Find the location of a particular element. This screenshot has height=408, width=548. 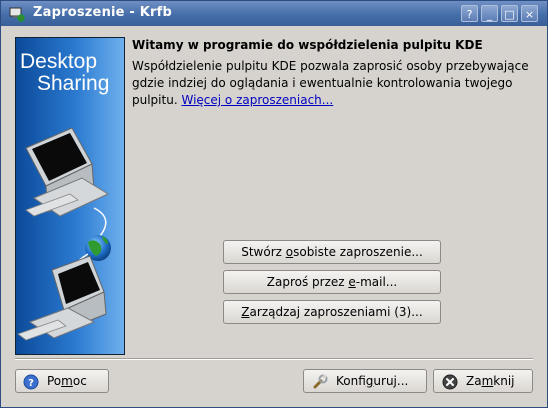

button-label-part: oc is located at coordinates (79, 381).